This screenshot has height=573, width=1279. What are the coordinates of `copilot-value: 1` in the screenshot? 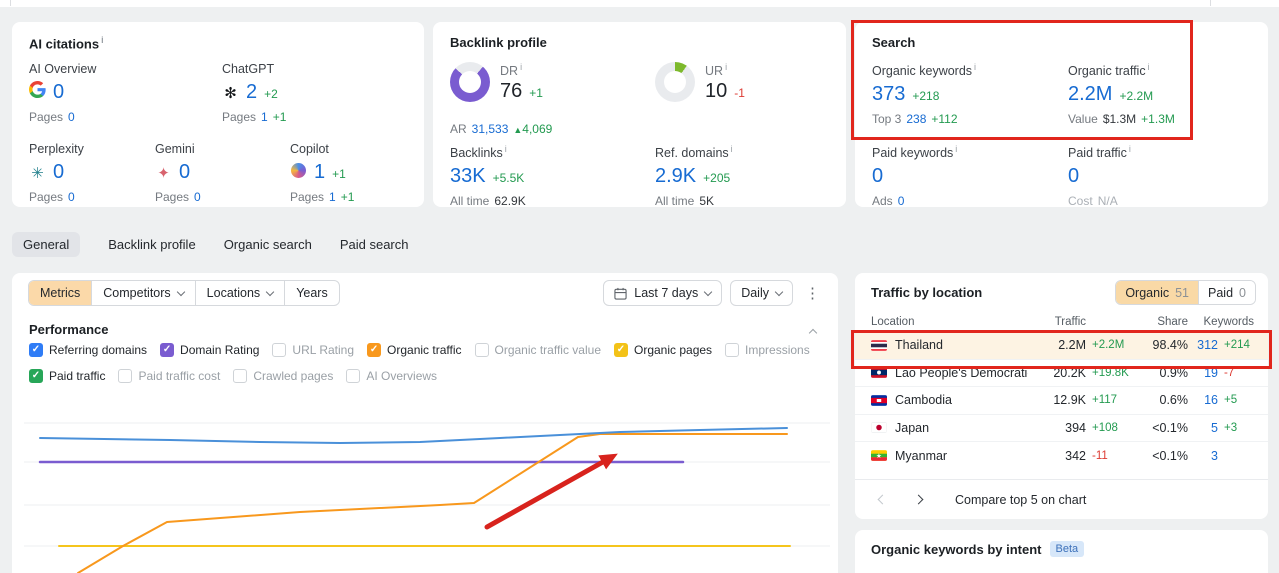 It's located at (319, 172).